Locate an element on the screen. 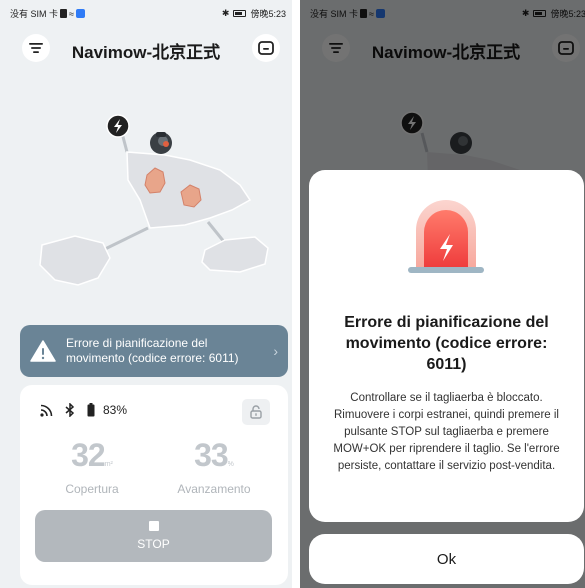 Image resolution: width=585 pixels, height=588 pixels. progress-stat: 33% Avanzamento is located at coordinates (214, 466).